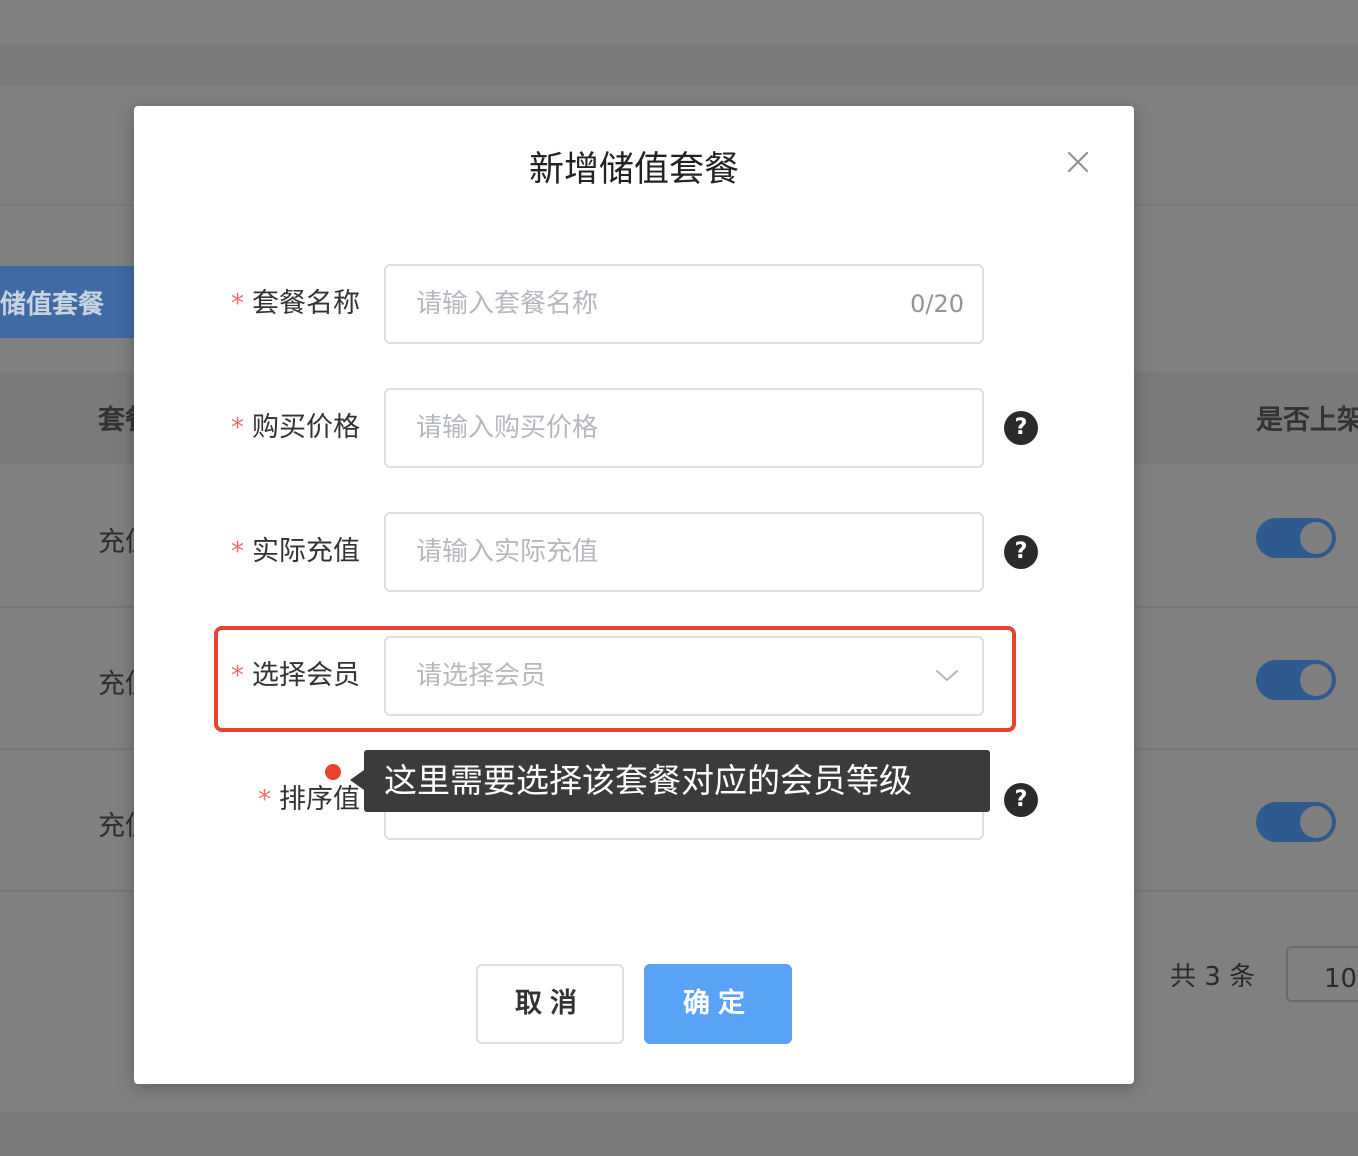 The width and height of the screenshot is (1358, 1156). Describe the element at coordinates (615, 679) in the screenshot. I see `highlight-box` at that location.